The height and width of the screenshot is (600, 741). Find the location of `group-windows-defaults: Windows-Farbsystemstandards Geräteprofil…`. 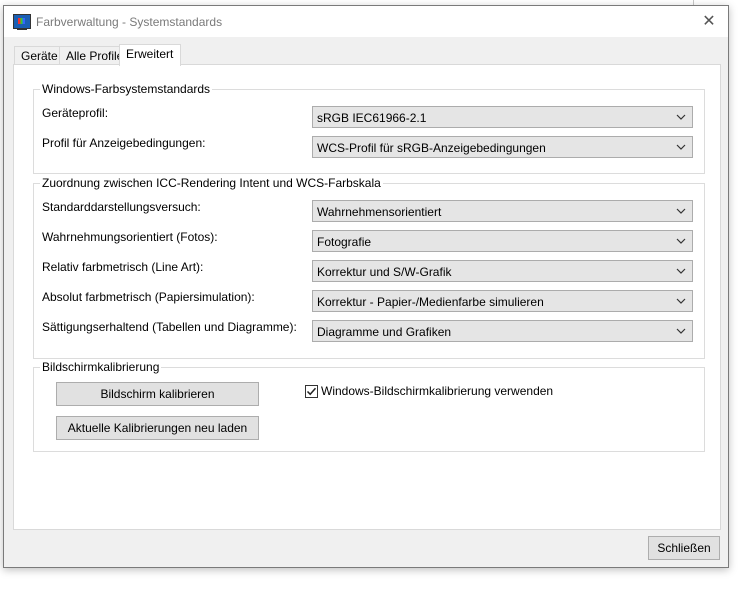

group-windows-defaults: Windows-Farbsystemstandards Geräteprofil… is located at coordinates (369, 128).